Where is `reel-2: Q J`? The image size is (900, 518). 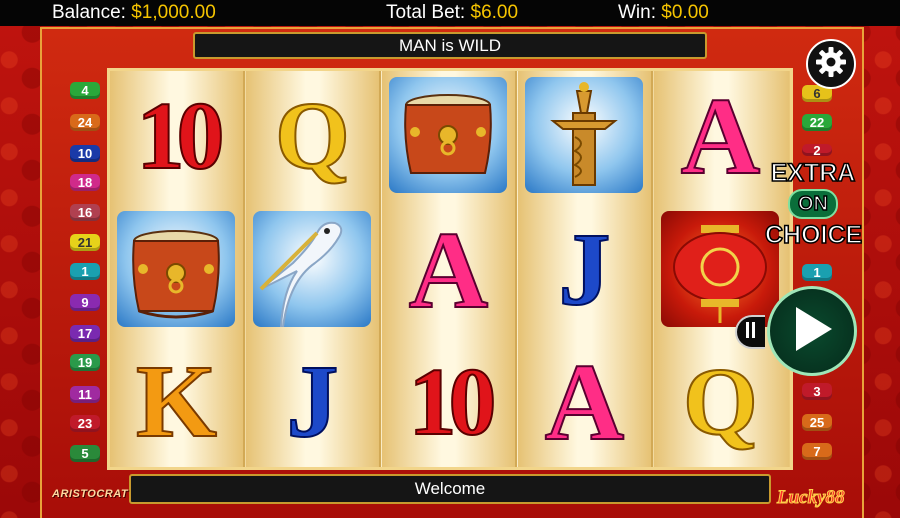 reel-2: Q J is located at coordinates (313, 269).